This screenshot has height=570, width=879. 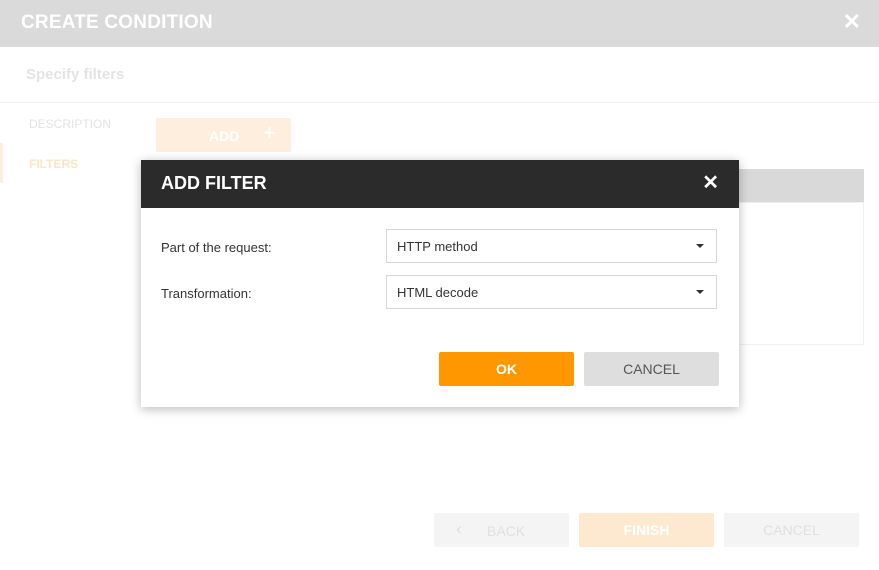 I want to click on cancel-button: CANCEL, so click(x=651, y=369).